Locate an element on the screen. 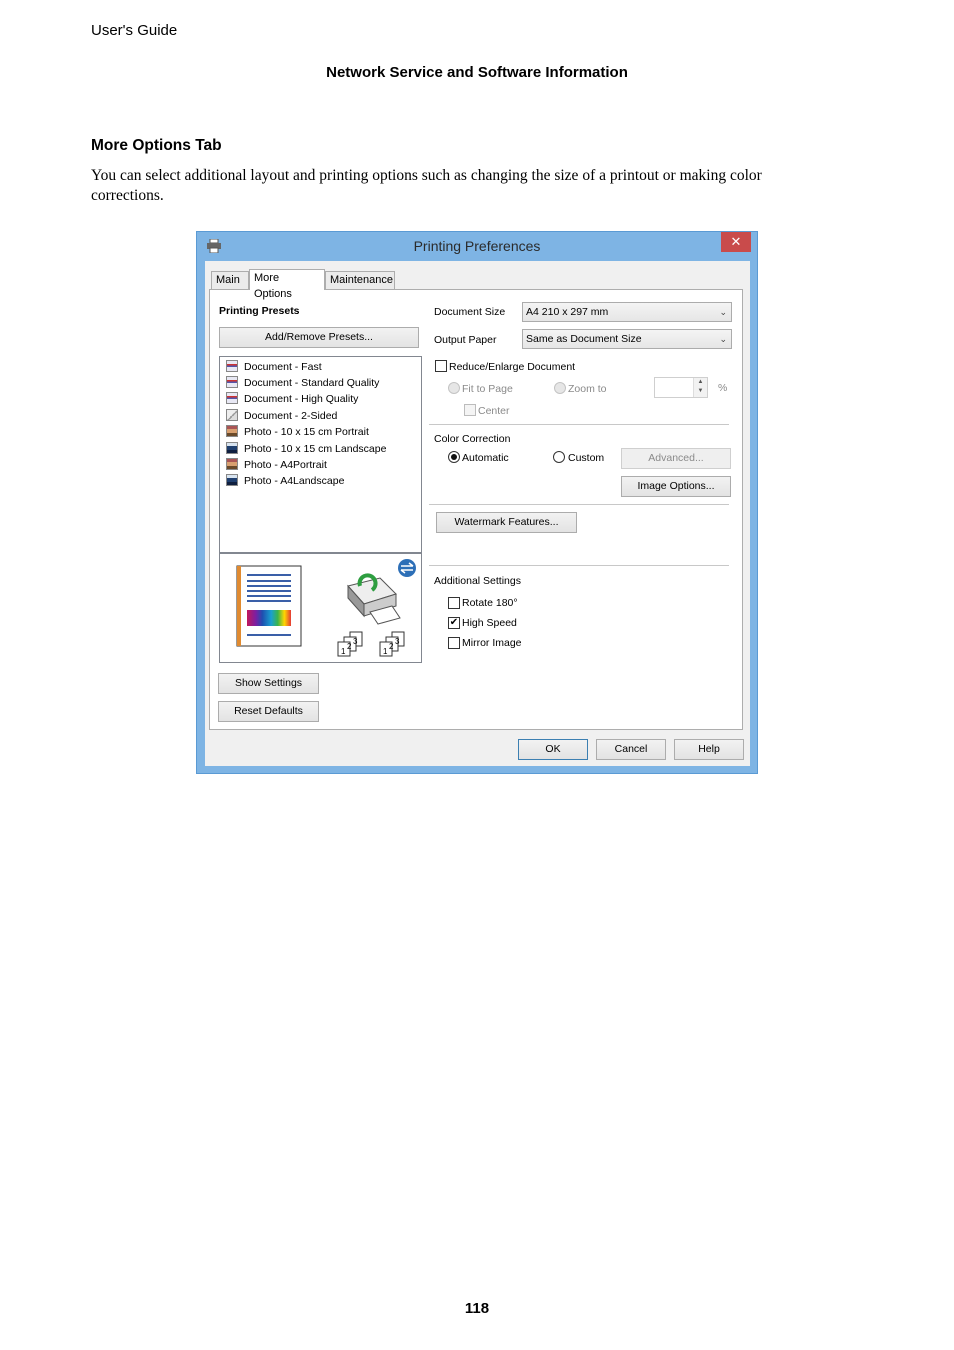 Image resolution: width=954 pixels, height=1350 pixels. printing-presets-heading: Printing Presets is located at coordinates (259, 311).